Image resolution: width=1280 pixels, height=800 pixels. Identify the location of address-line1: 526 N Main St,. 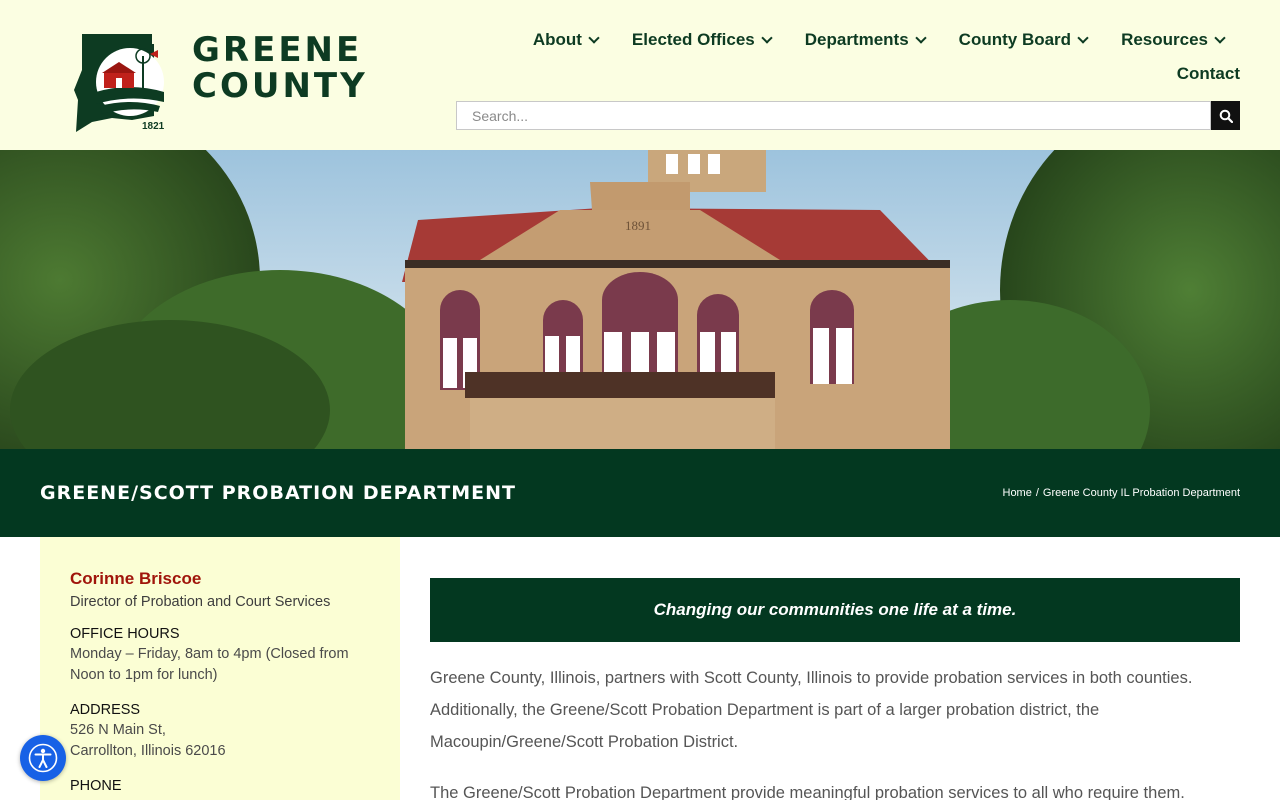
(118, 730).